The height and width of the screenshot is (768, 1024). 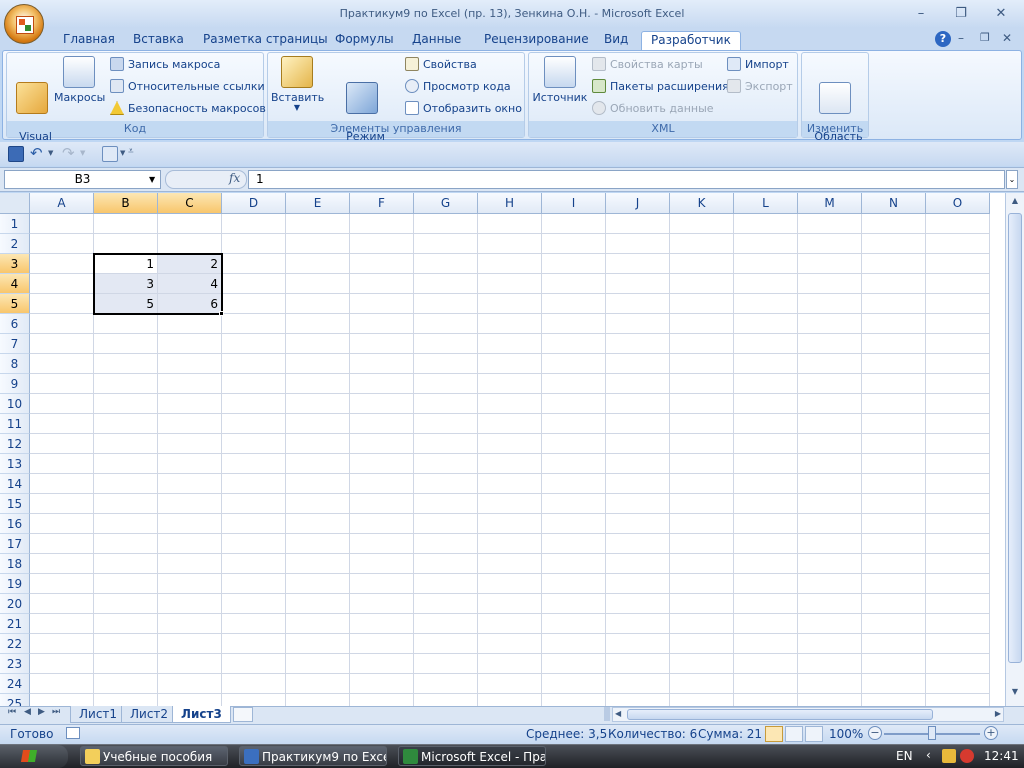 I want to click on cell-b22, so click(x=126, y=644).